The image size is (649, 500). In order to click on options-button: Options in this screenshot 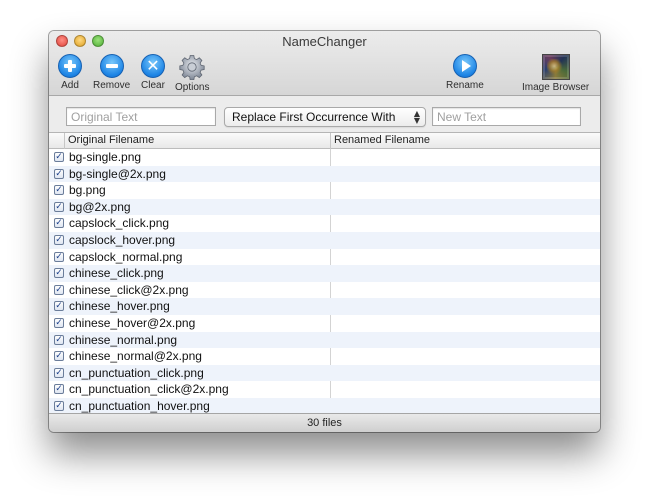, I will do `click(192, 73)`.